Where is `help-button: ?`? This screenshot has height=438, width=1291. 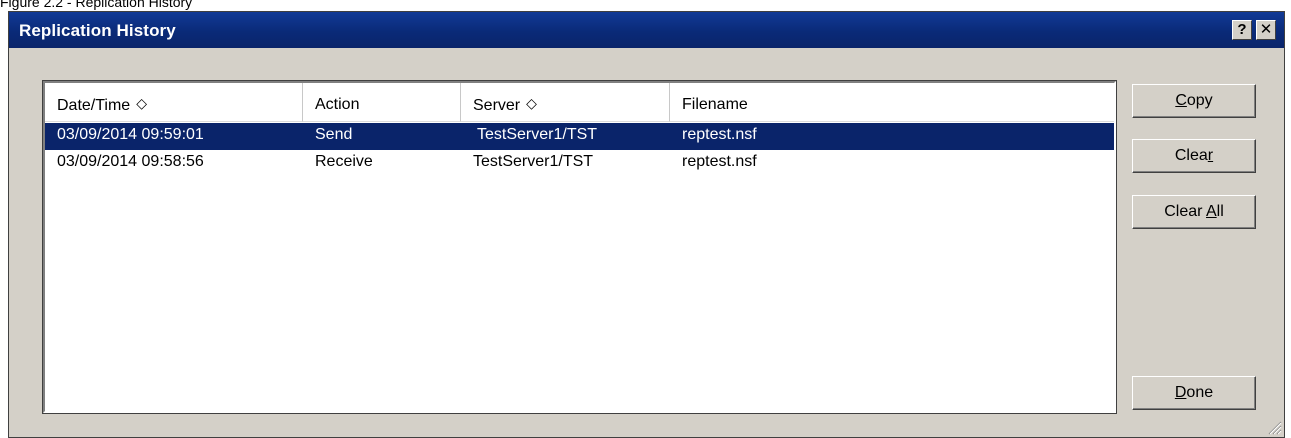 help-button: ? is located at coordinates (1242, 30).